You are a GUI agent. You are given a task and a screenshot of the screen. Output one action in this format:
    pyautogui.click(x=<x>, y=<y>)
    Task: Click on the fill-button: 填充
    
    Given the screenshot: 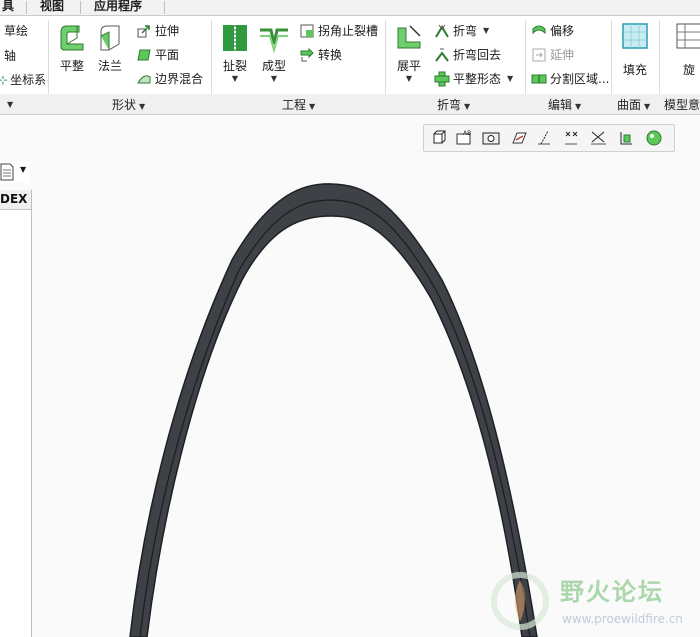 What is the action you would take?
    pyautogui.click(x=635, y=50)
    